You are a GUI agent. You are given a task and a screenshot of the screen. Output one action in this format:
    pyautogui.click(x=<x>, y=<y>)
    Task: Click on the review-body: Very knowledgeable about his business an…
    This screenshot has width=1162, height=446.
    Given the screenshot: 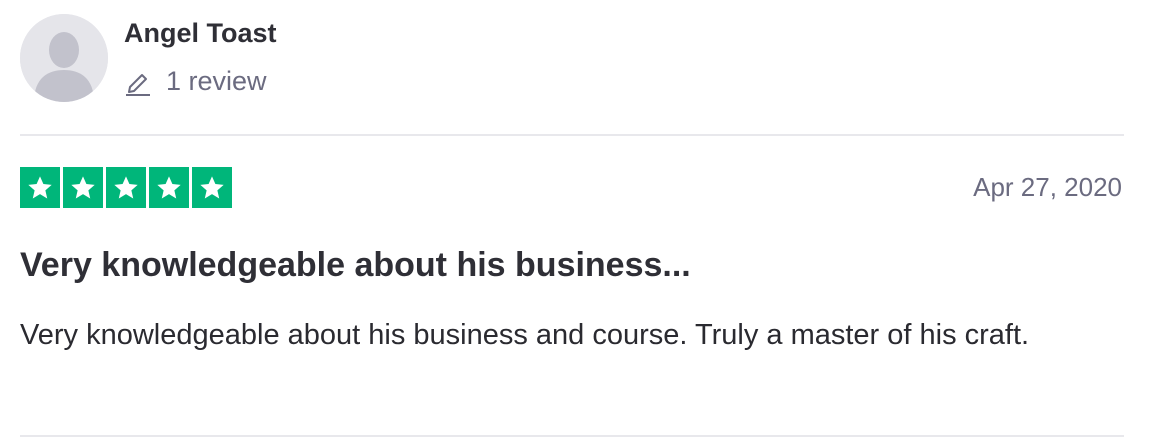 What is the action you would take?
    pyautogui.click(x=525, y=335)
    